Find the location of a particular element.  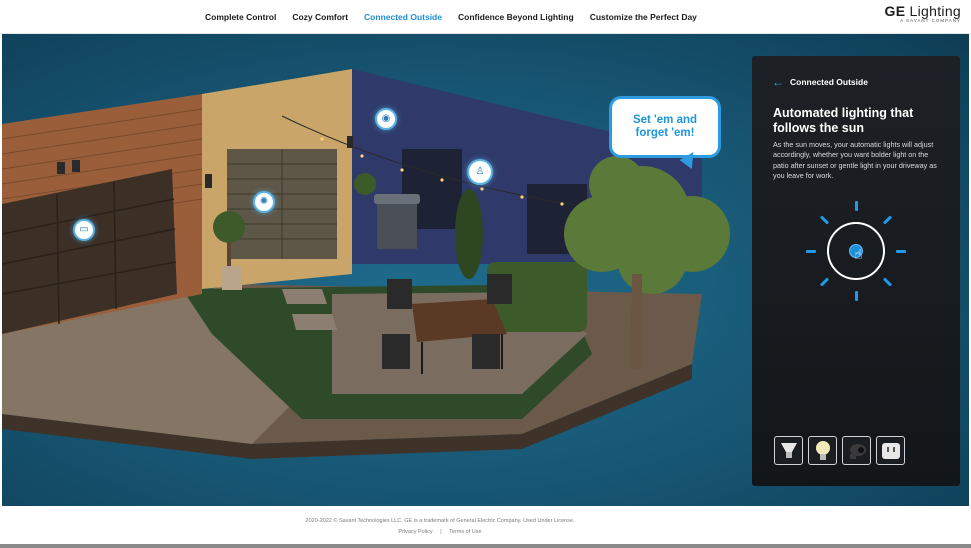

ge-lighting-logo: GE Lighting A SAVANT COMPANY is located at coordinates (923, 13).